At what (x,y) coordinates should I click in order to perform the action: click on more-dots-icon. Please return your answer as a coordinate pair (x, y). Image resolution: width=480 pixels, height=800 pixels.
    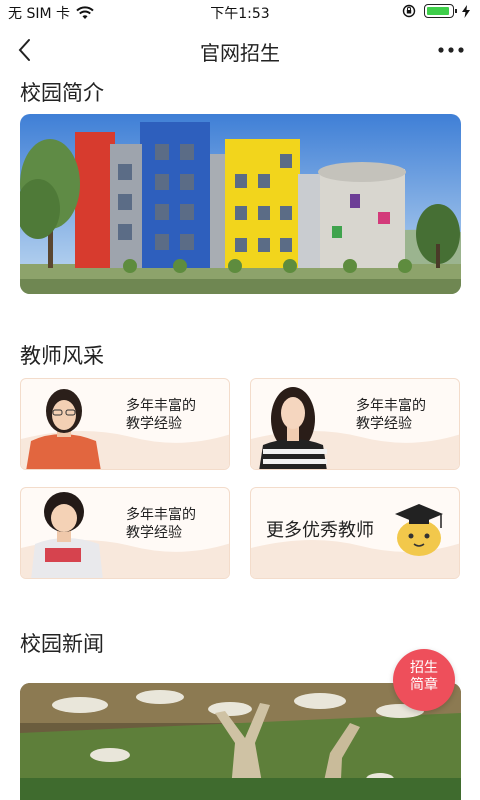
    Looking at the image, I should click on (451, 50).